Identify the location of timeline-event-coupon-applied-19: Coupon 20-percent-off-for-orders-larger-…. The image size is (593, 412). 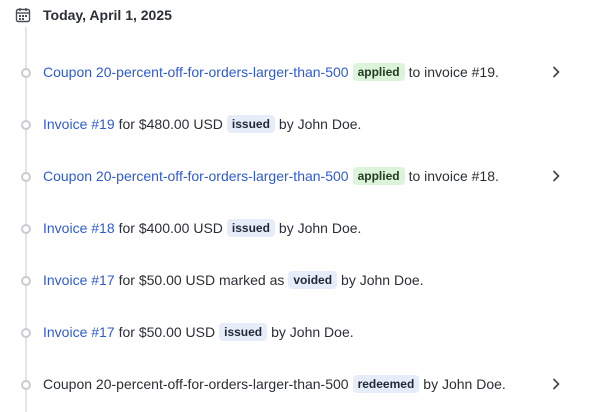
(296, 73).